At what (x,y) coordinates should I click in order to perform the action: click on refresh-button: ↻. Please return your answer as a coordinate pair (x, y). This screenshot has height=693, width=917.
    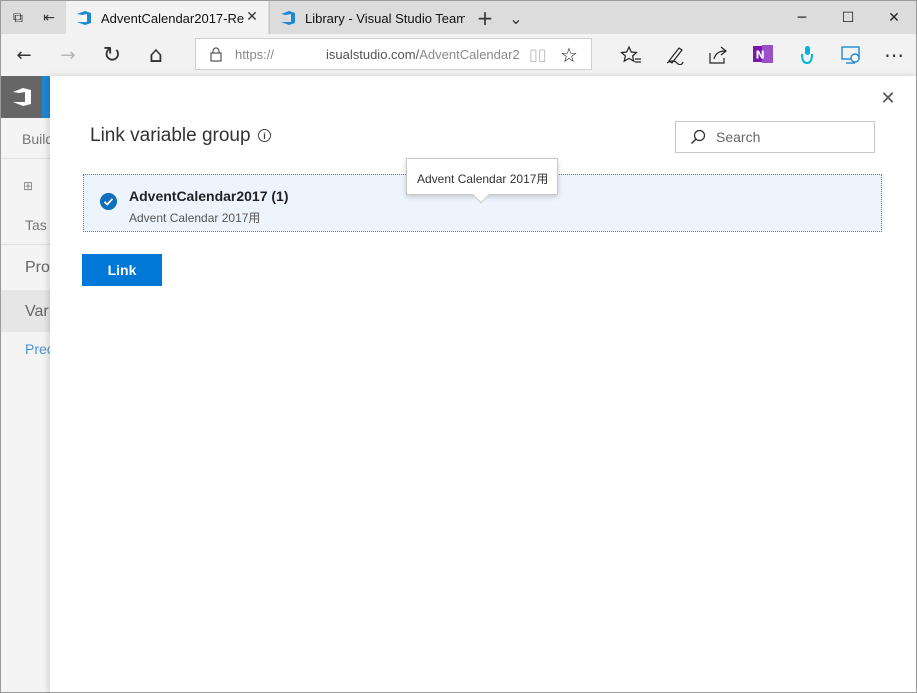
    Looking at the image, I should click on (112, 55).